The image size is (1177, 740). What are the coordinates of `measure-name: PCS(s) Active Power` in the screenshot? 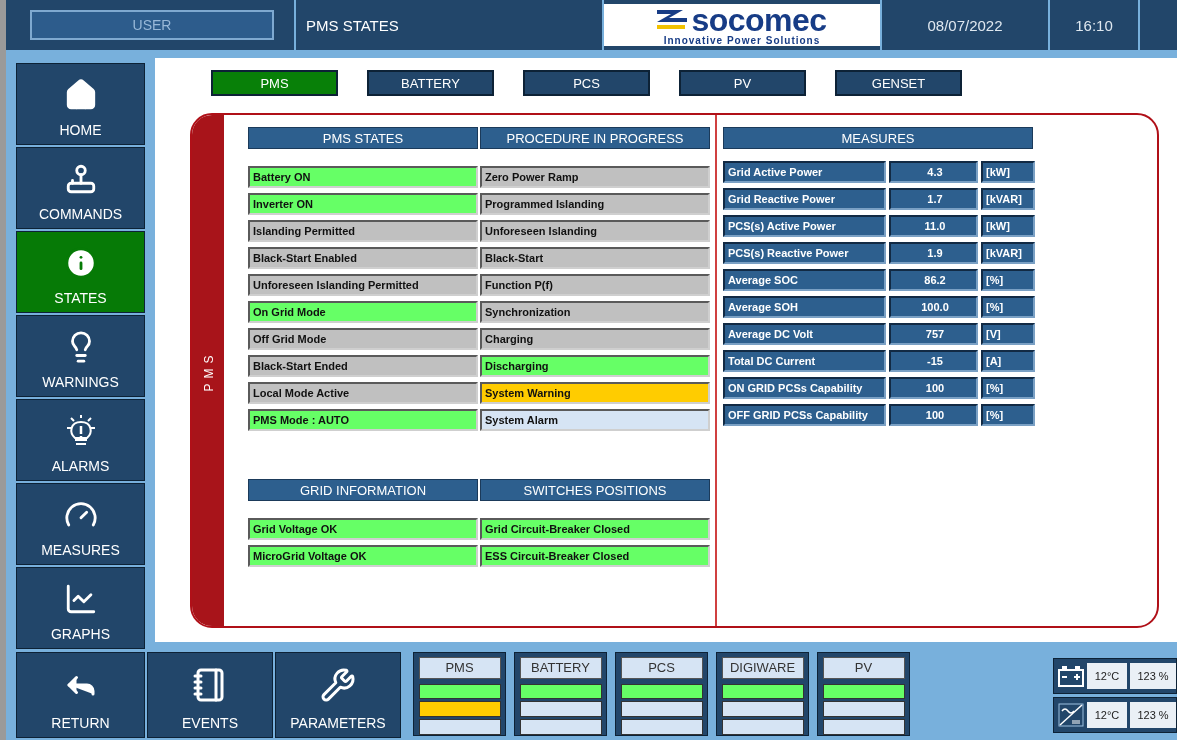 It's located at (804, 226).